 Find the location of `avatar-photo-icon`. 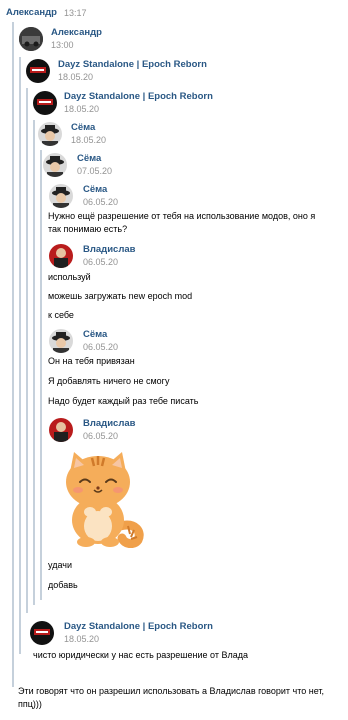

avatar-photo-icon is located at coordinates (31, 39).